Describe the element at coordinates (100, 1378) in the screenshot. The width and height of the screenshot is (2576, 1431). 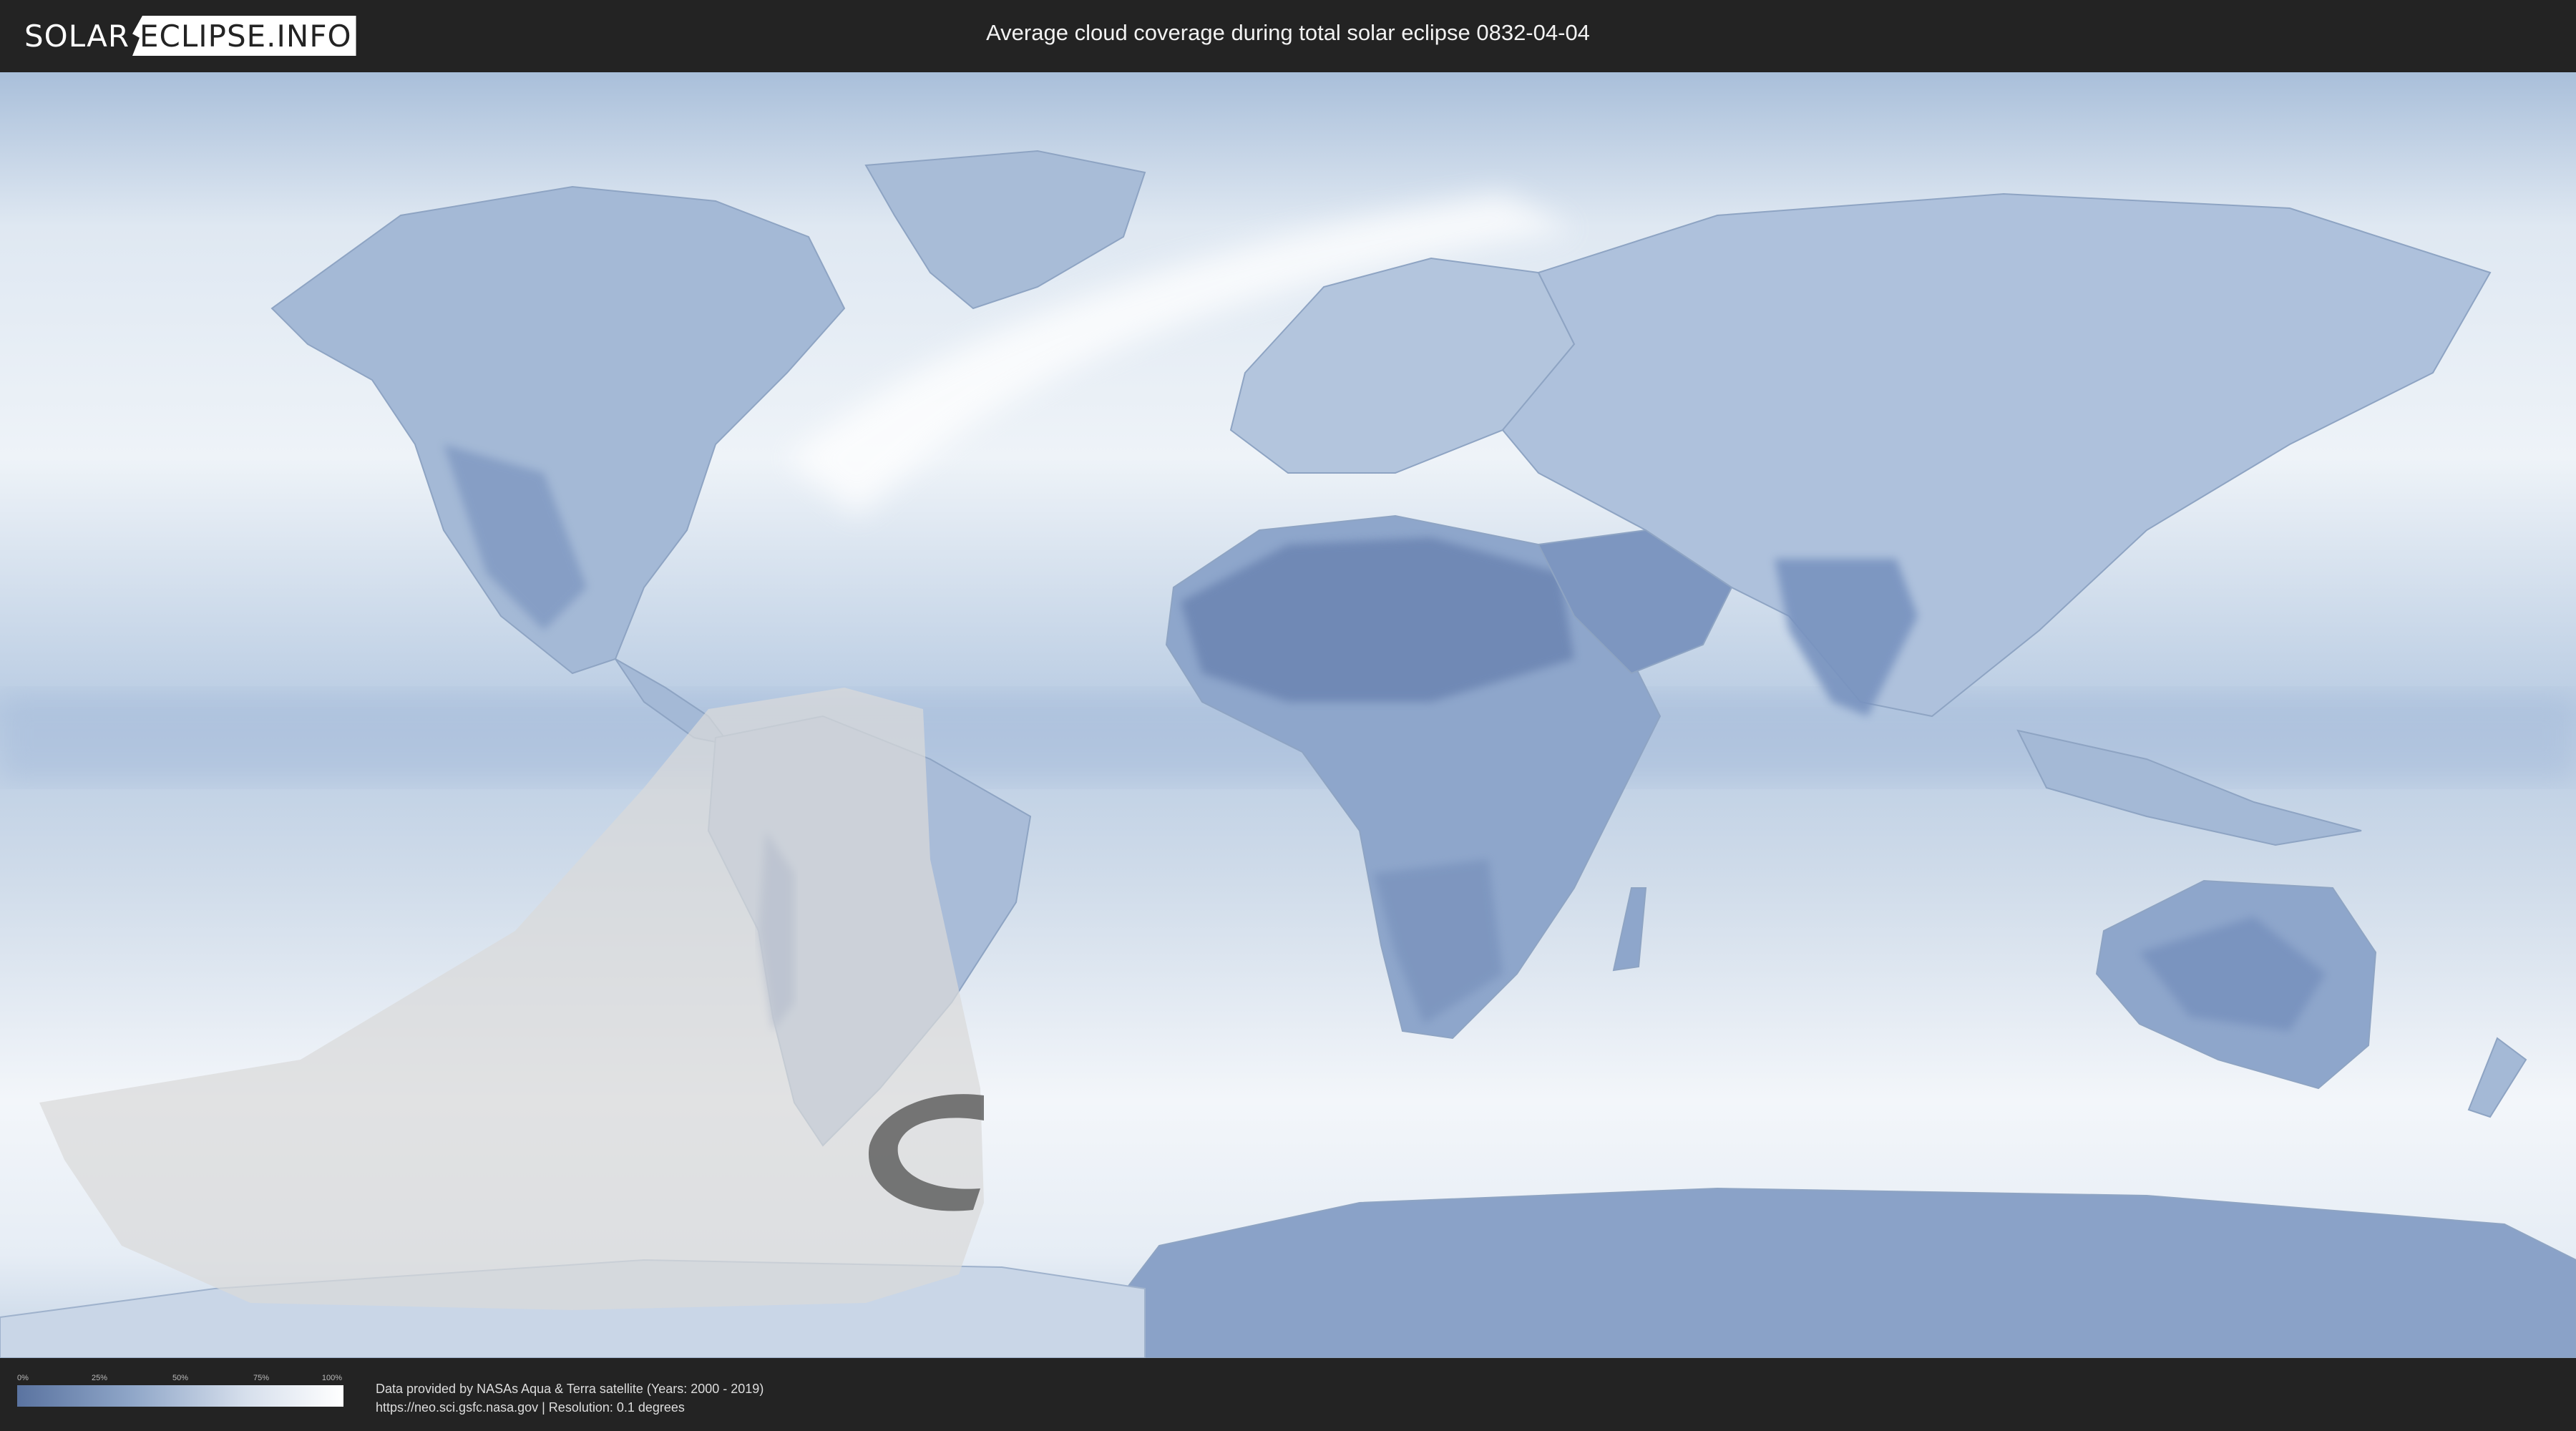
I see `legend-tick-25: 25%` at that location.